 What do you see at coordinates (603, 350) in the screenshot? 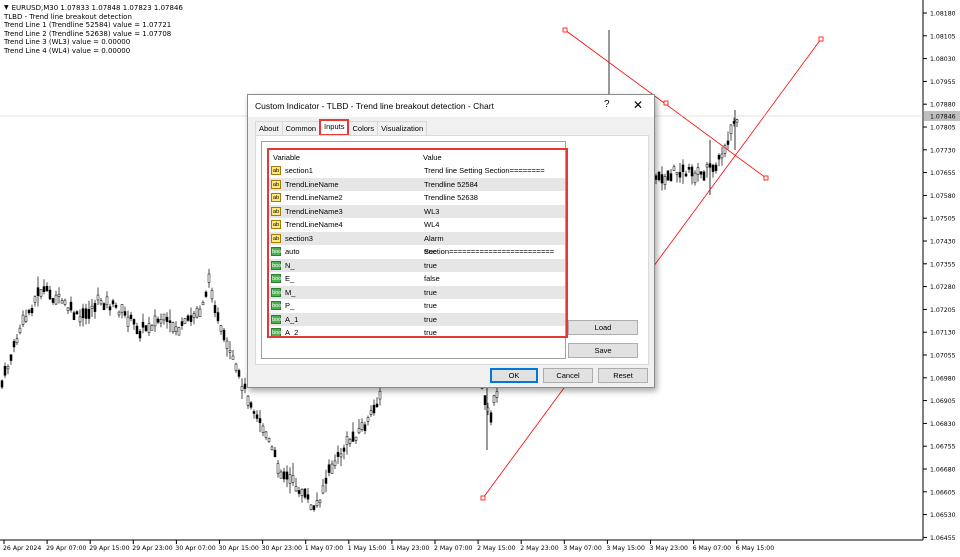
I see `save-button: Save` at bounding box center [603, 350].